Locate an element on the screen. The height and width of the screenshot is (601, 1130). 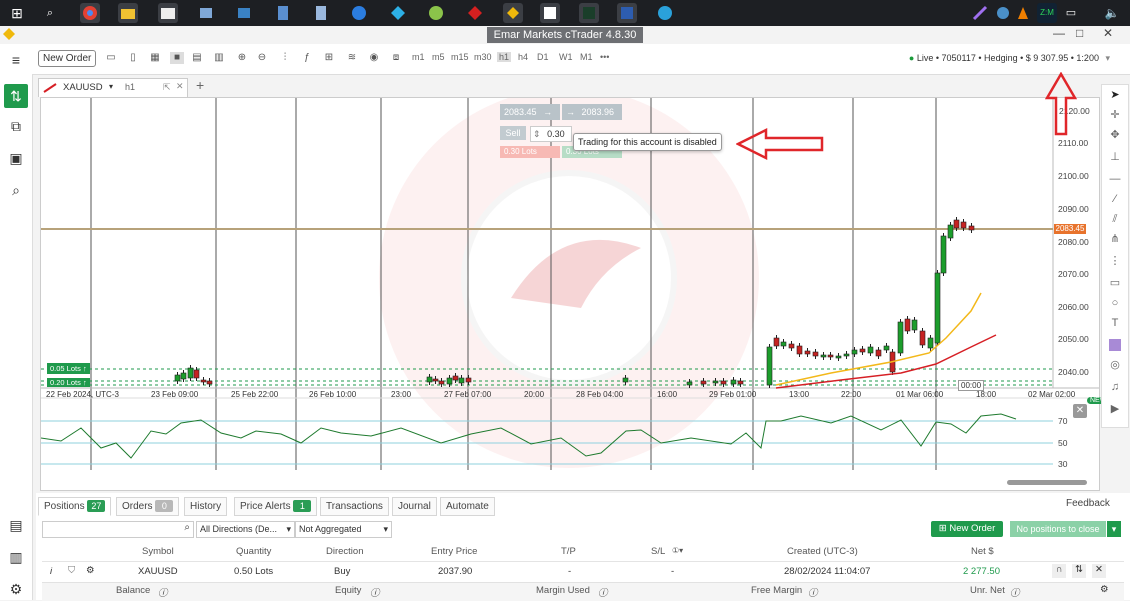
windows-start-icon: ⊞ is located at coordinates (17, 13).